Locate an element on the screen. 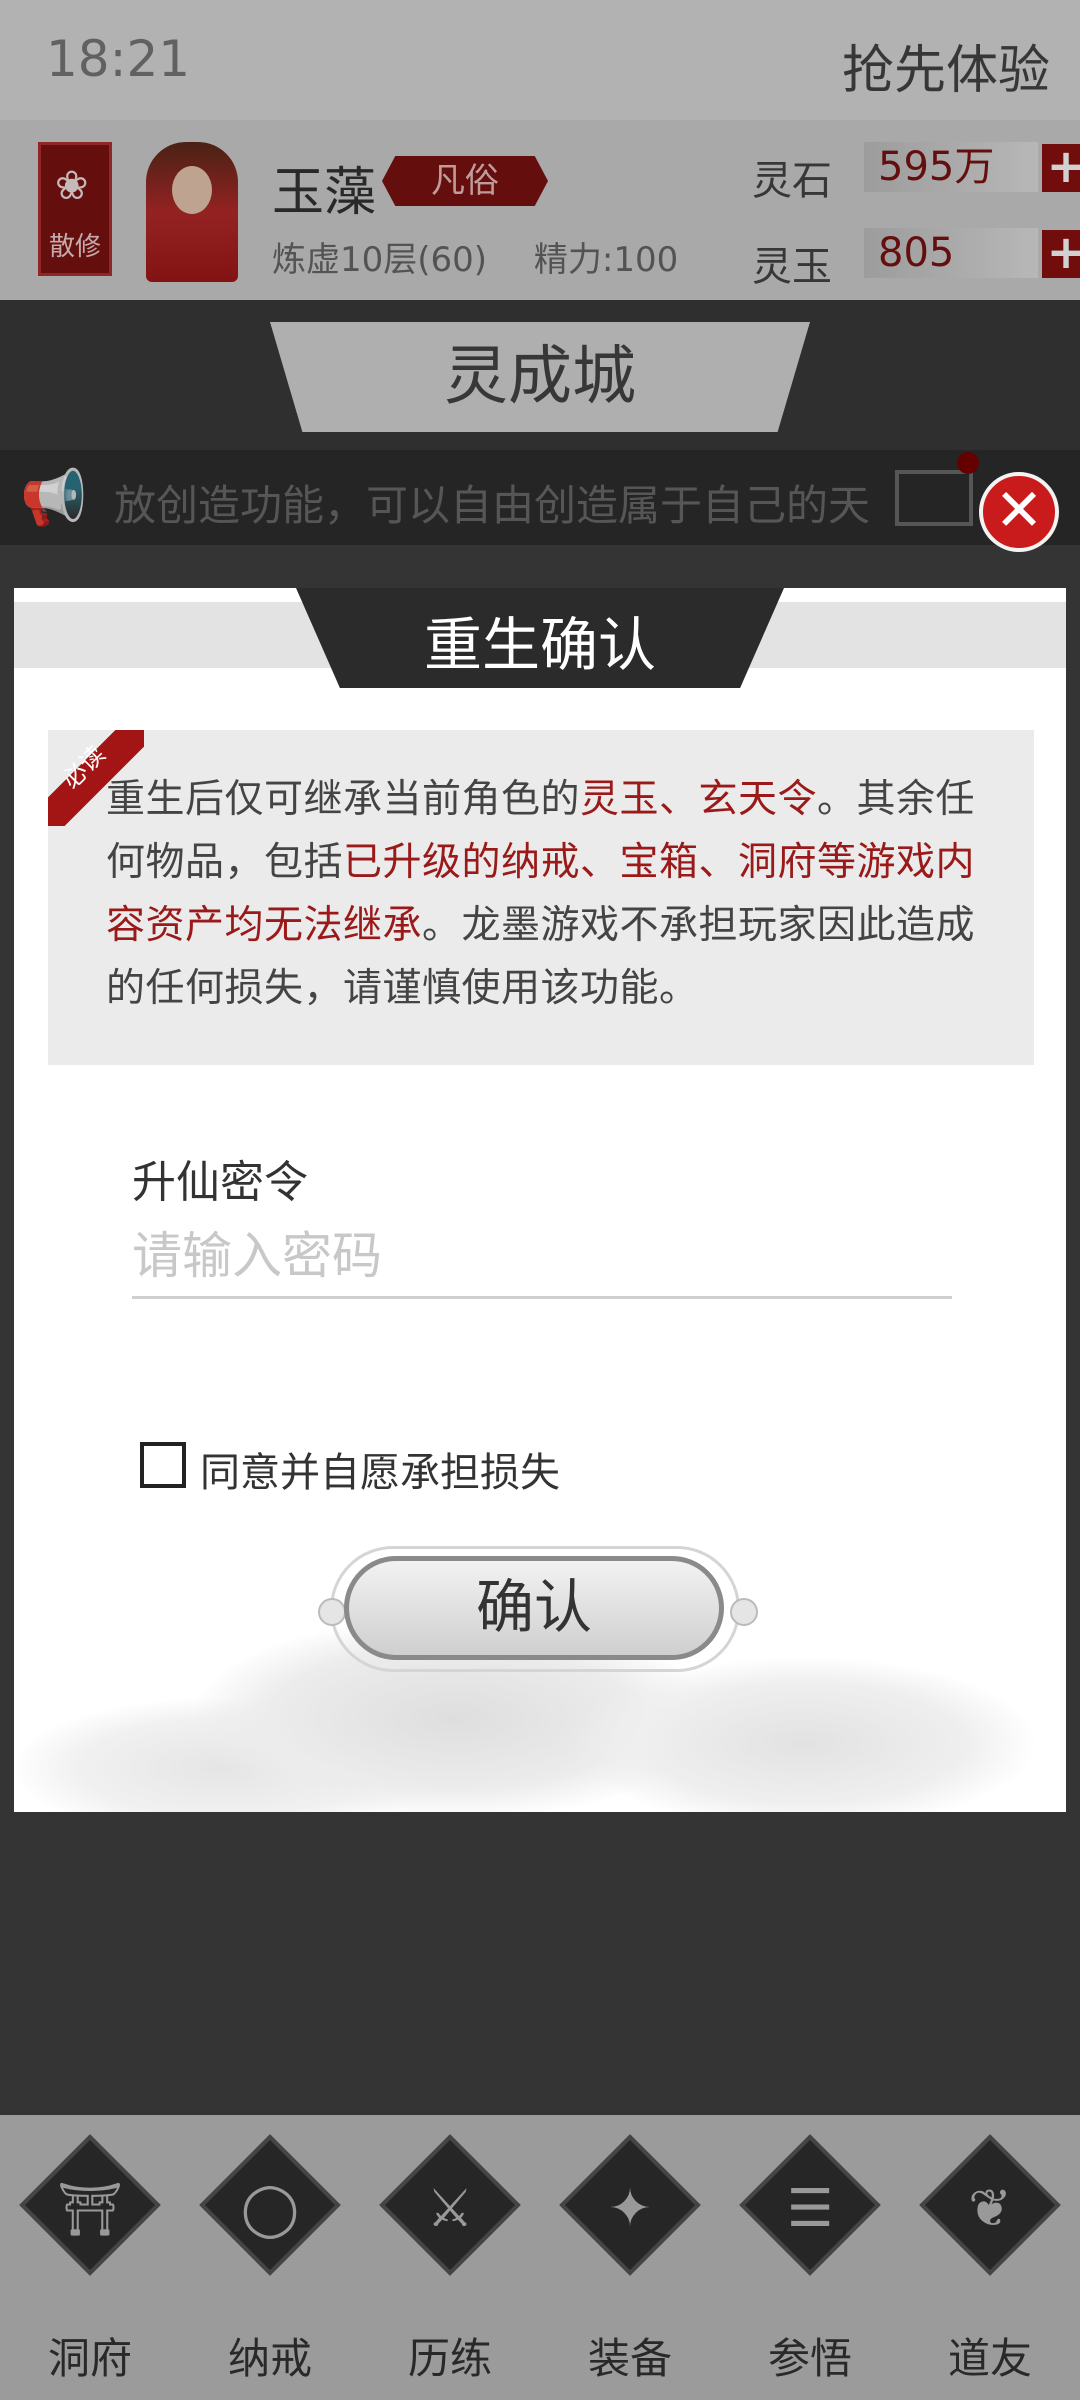  notice-highlight: 灵玉、玄天令 is located at coordinates (699, 799).